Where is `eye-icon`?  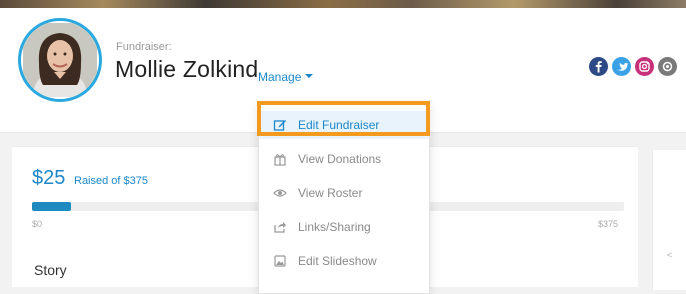
eye-icon is located at coordinates (280, 193).